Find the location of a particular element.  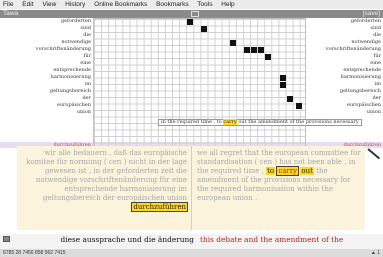

menu-history: History is located at coordinates (75, 4).